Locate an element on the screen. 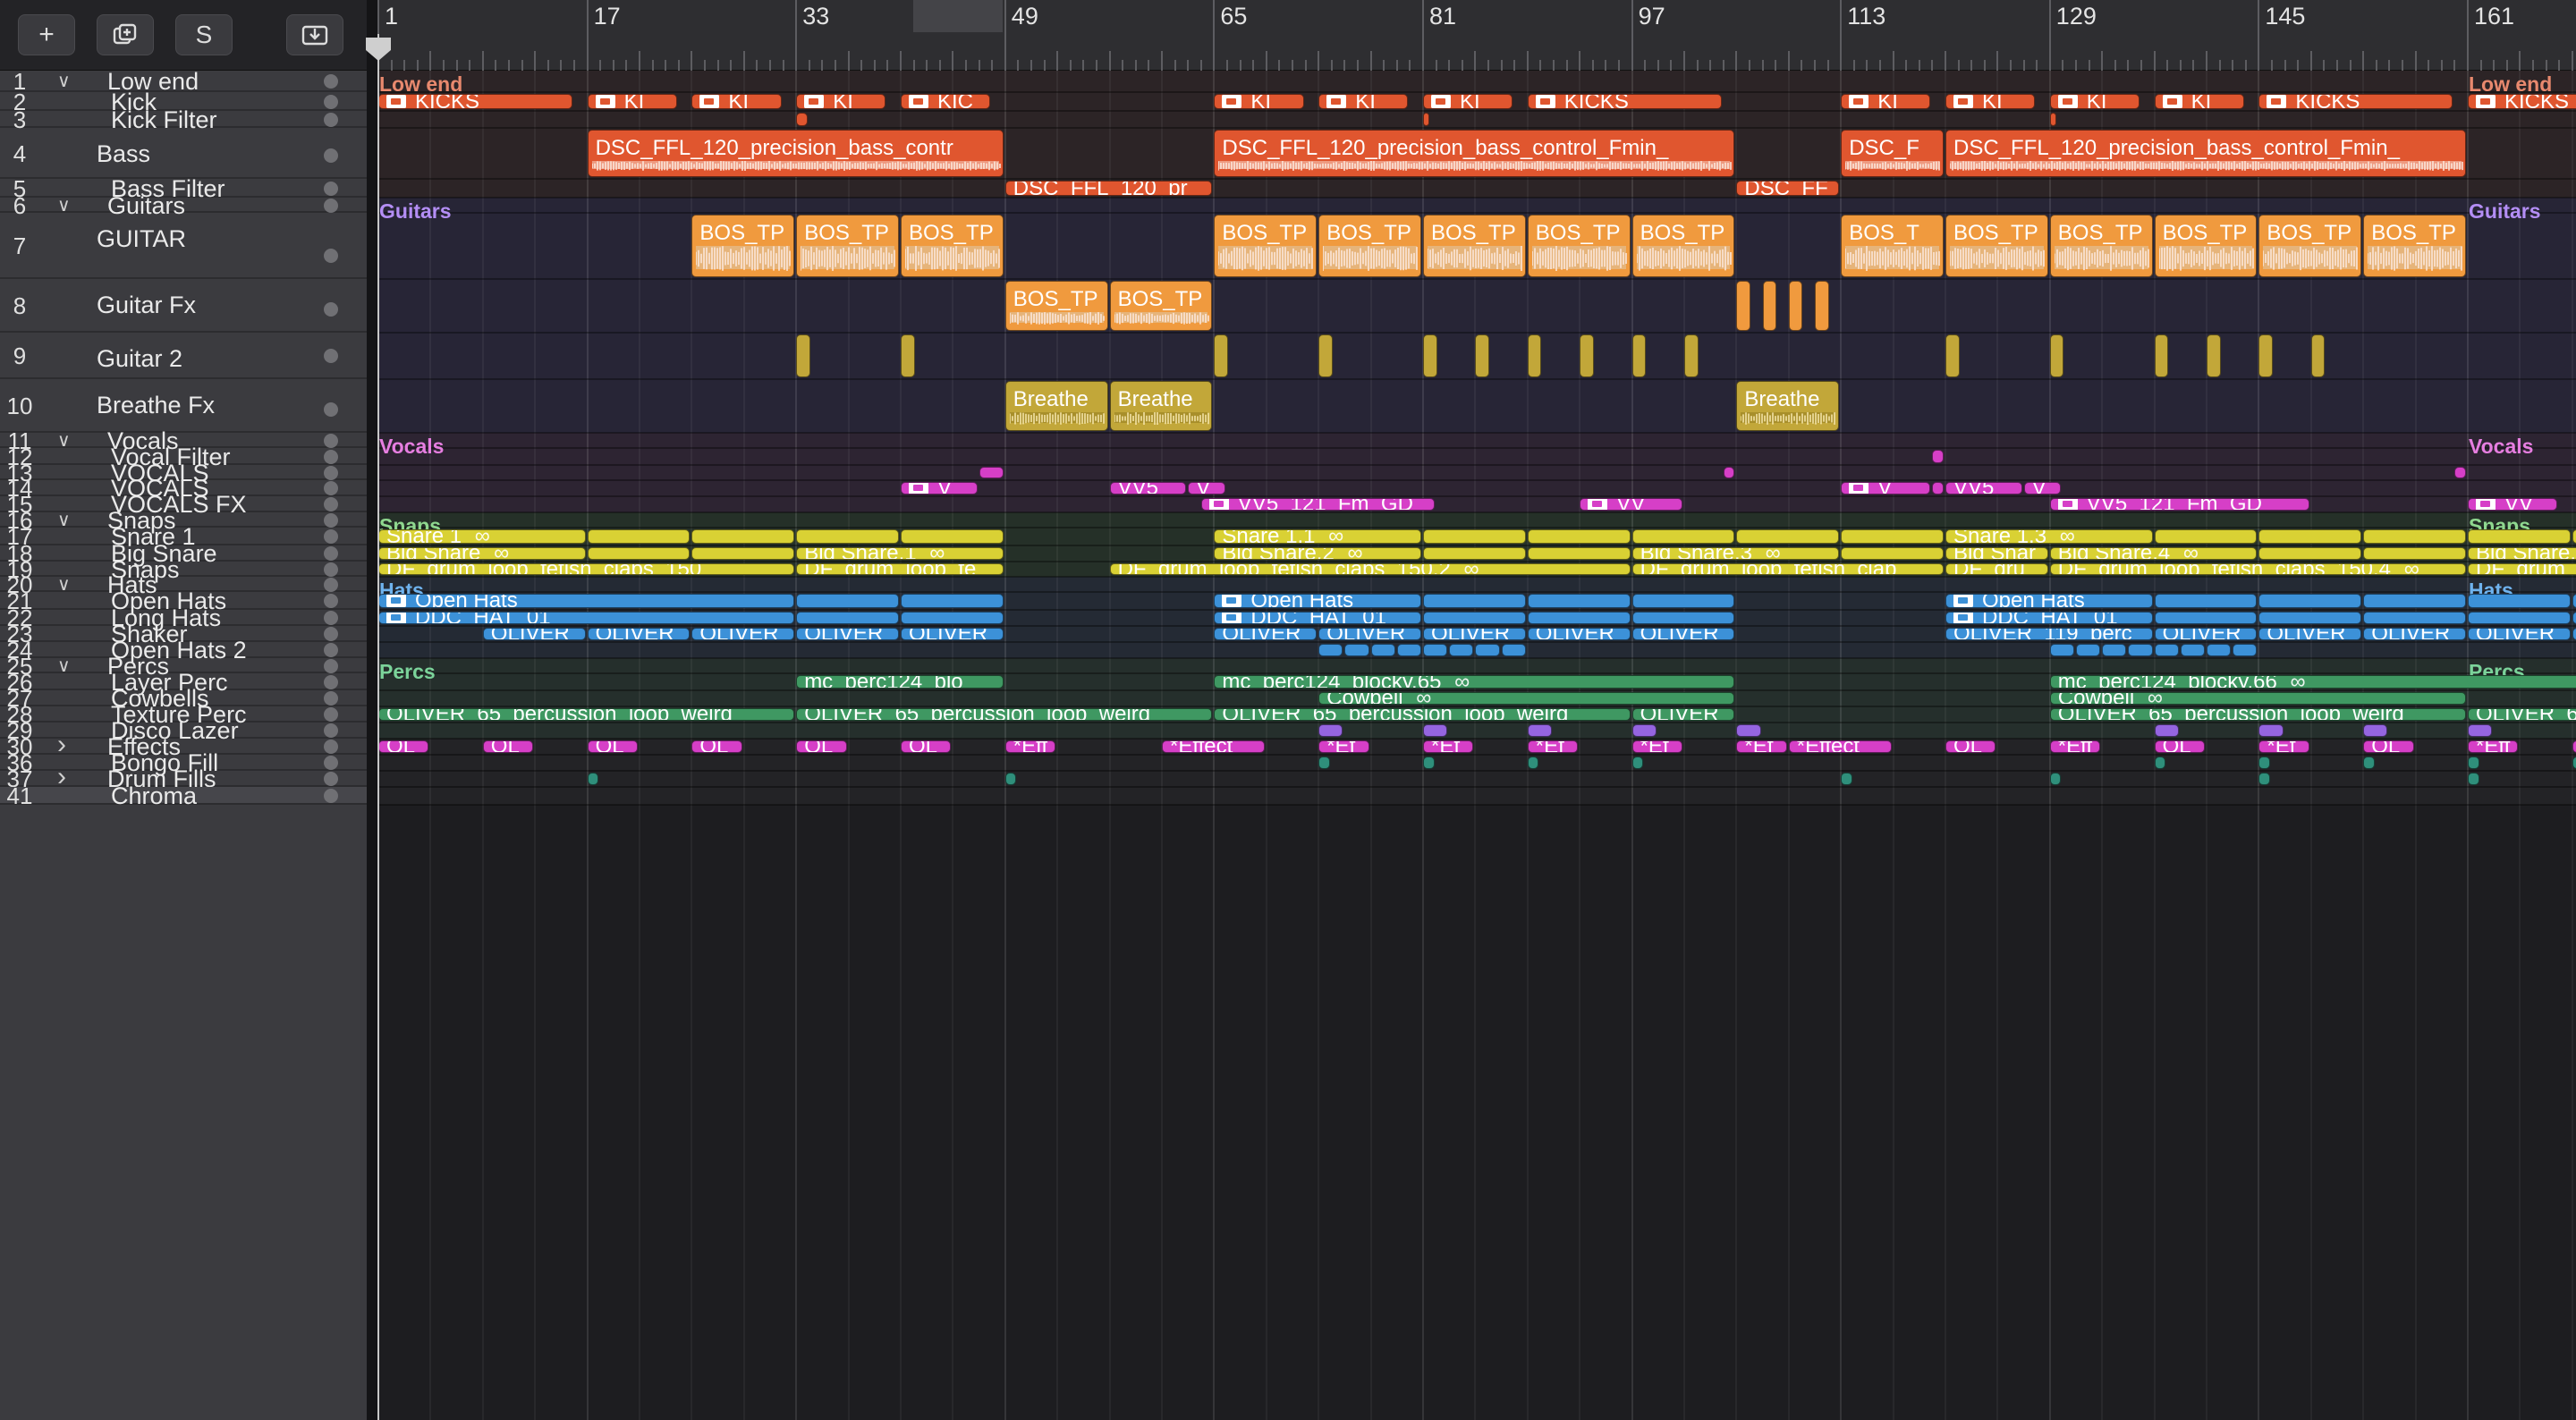 Image resolution: width=2576 pixels, height=1420 pixels. region: KICKS is located at coordinates (475, 101).